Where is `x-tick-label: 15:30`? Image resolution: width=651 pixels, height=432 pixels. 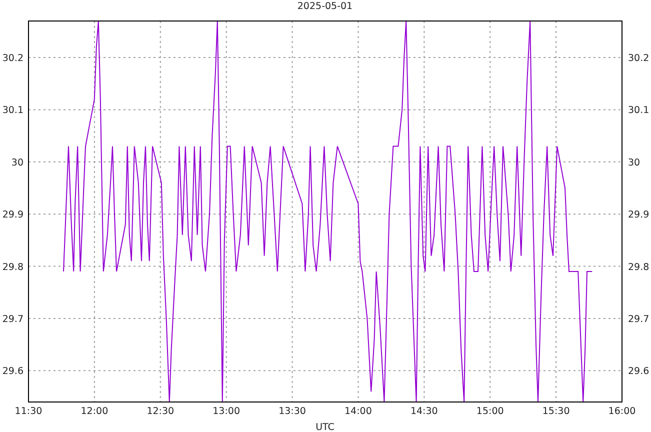
x-tick-label: 15:30 is located at coordinates (556, 411).